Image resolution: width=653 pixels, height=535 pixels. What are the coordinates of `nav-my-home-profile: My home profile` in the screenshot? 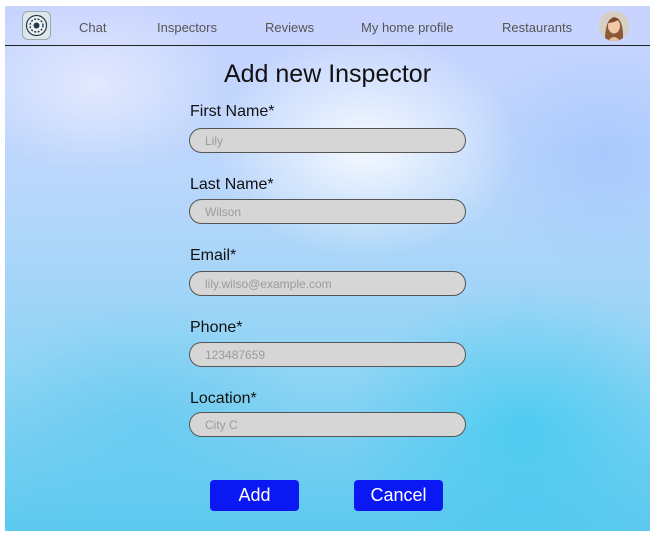 It's located at (407, 27).